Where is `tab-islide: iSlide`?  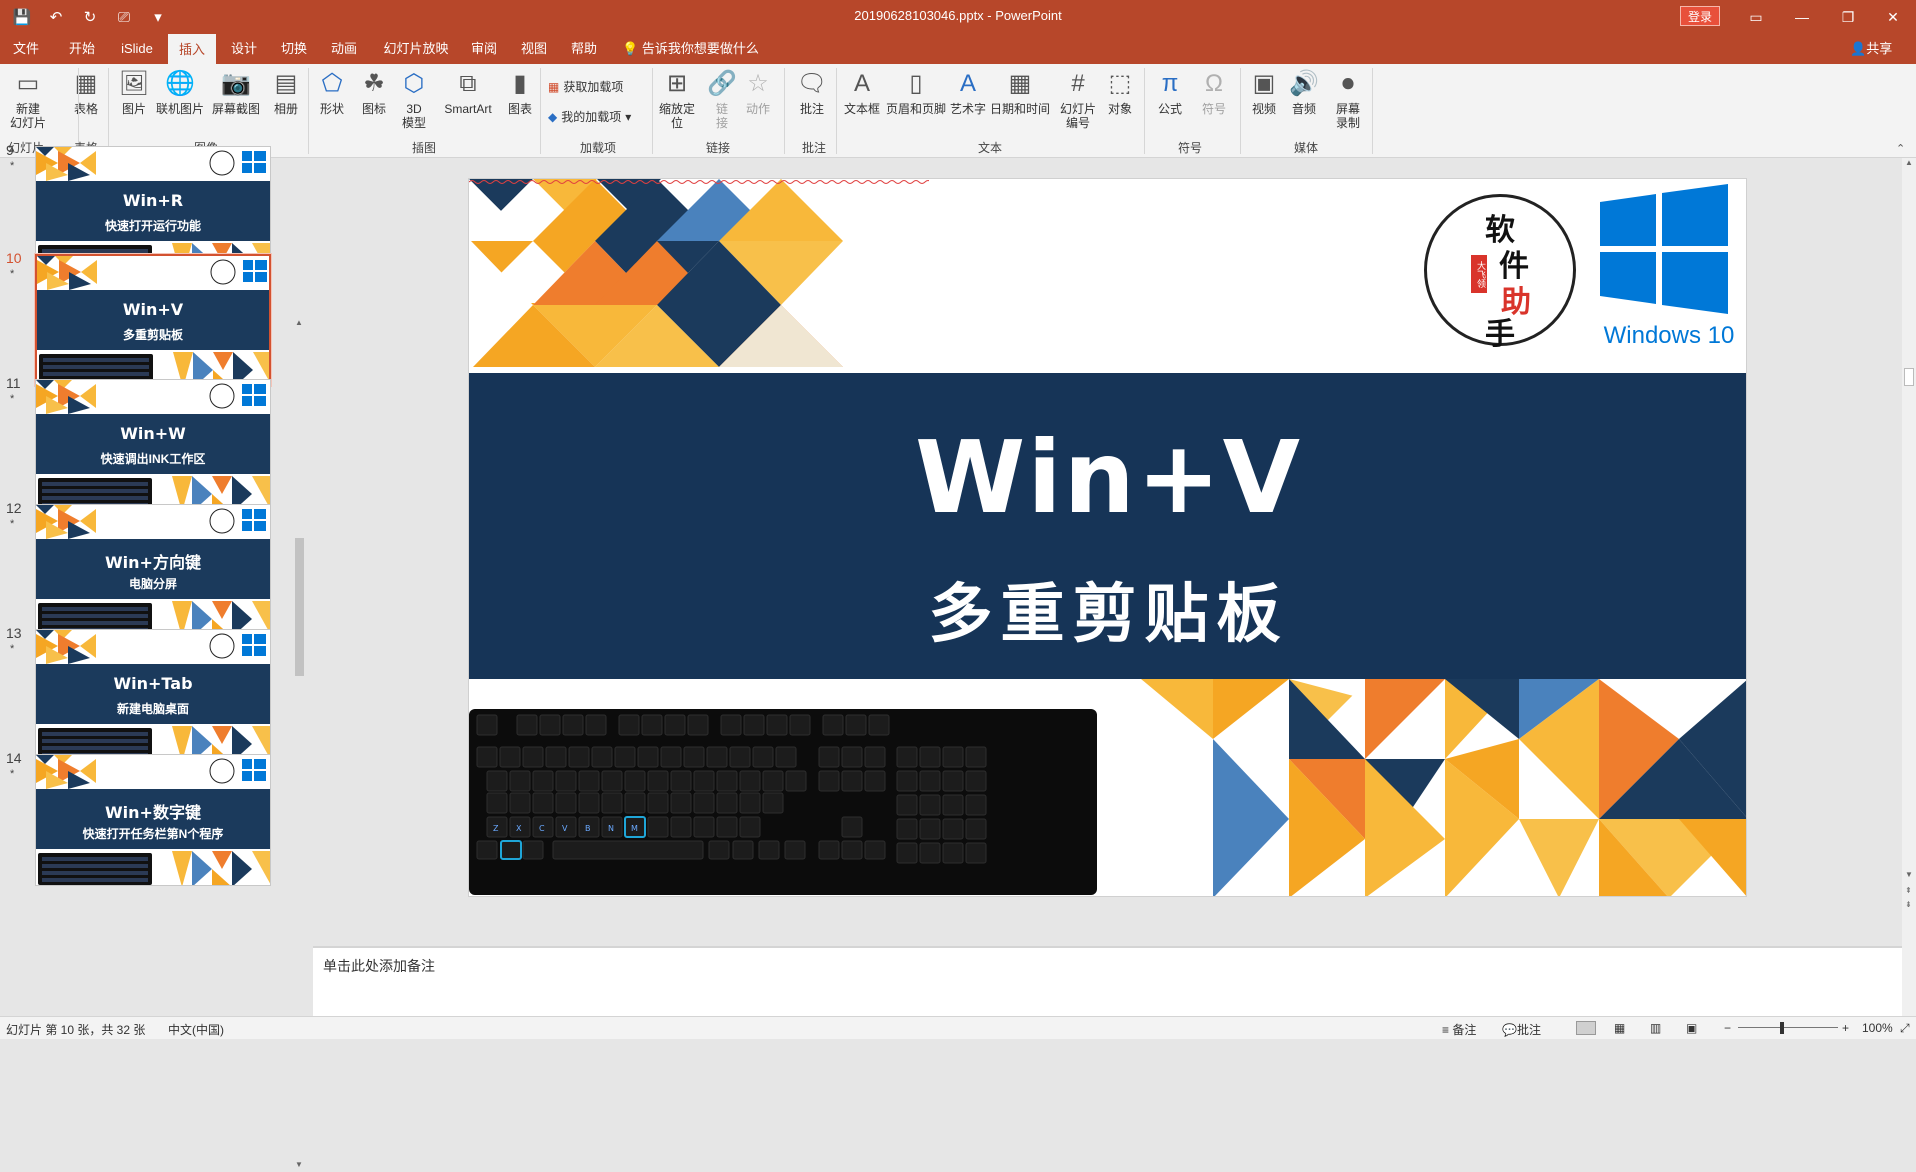 tab-islide: iSlide is located at coordinates (137, 49).